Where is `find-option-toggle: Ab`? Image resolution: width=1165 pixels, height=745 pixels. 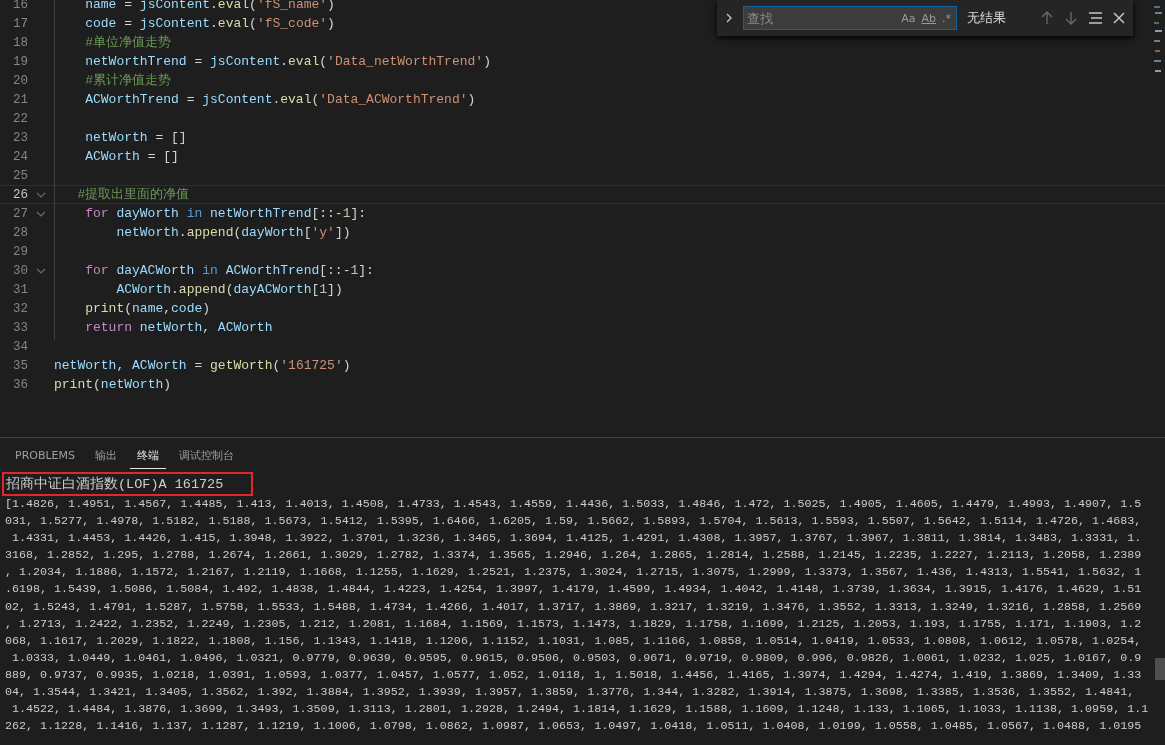
find-option-toggle: Ab is located at coordinates (928, 18).